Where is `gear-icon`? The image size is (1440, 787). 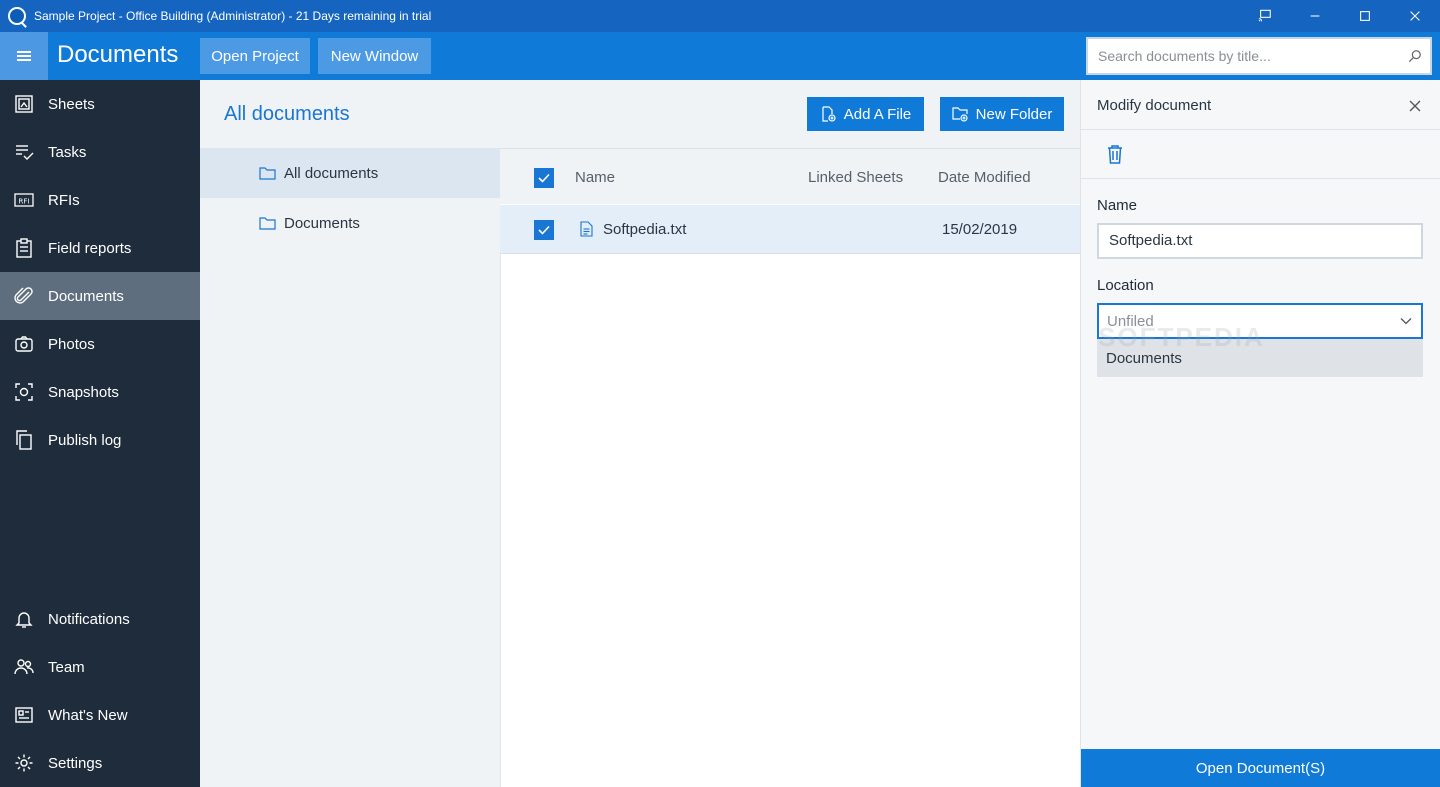
gear-icon is located at coordinates (24, 763).